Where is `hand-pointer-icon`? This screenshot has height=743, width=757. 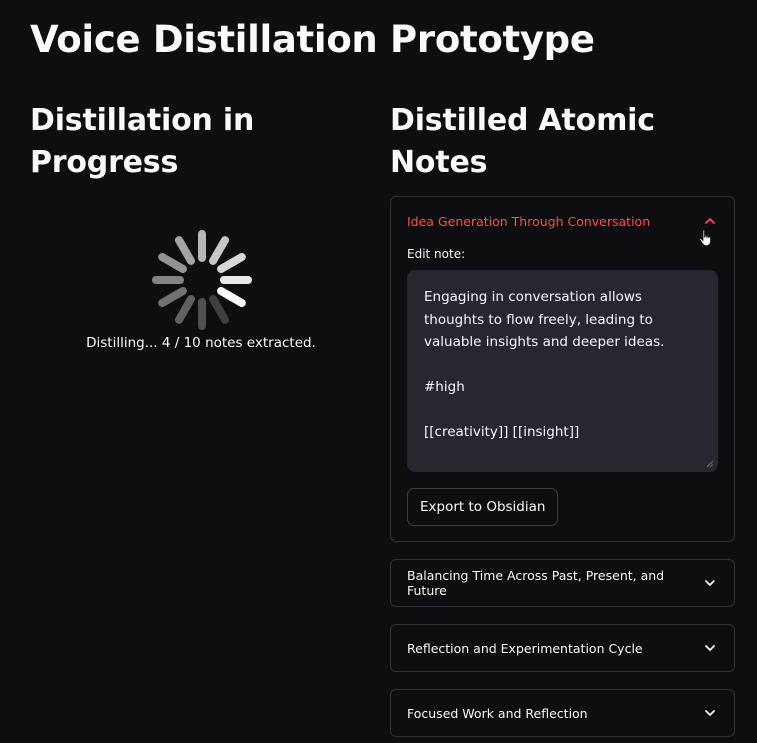 hand-pointer-icon is located at coordinates (705, 238).